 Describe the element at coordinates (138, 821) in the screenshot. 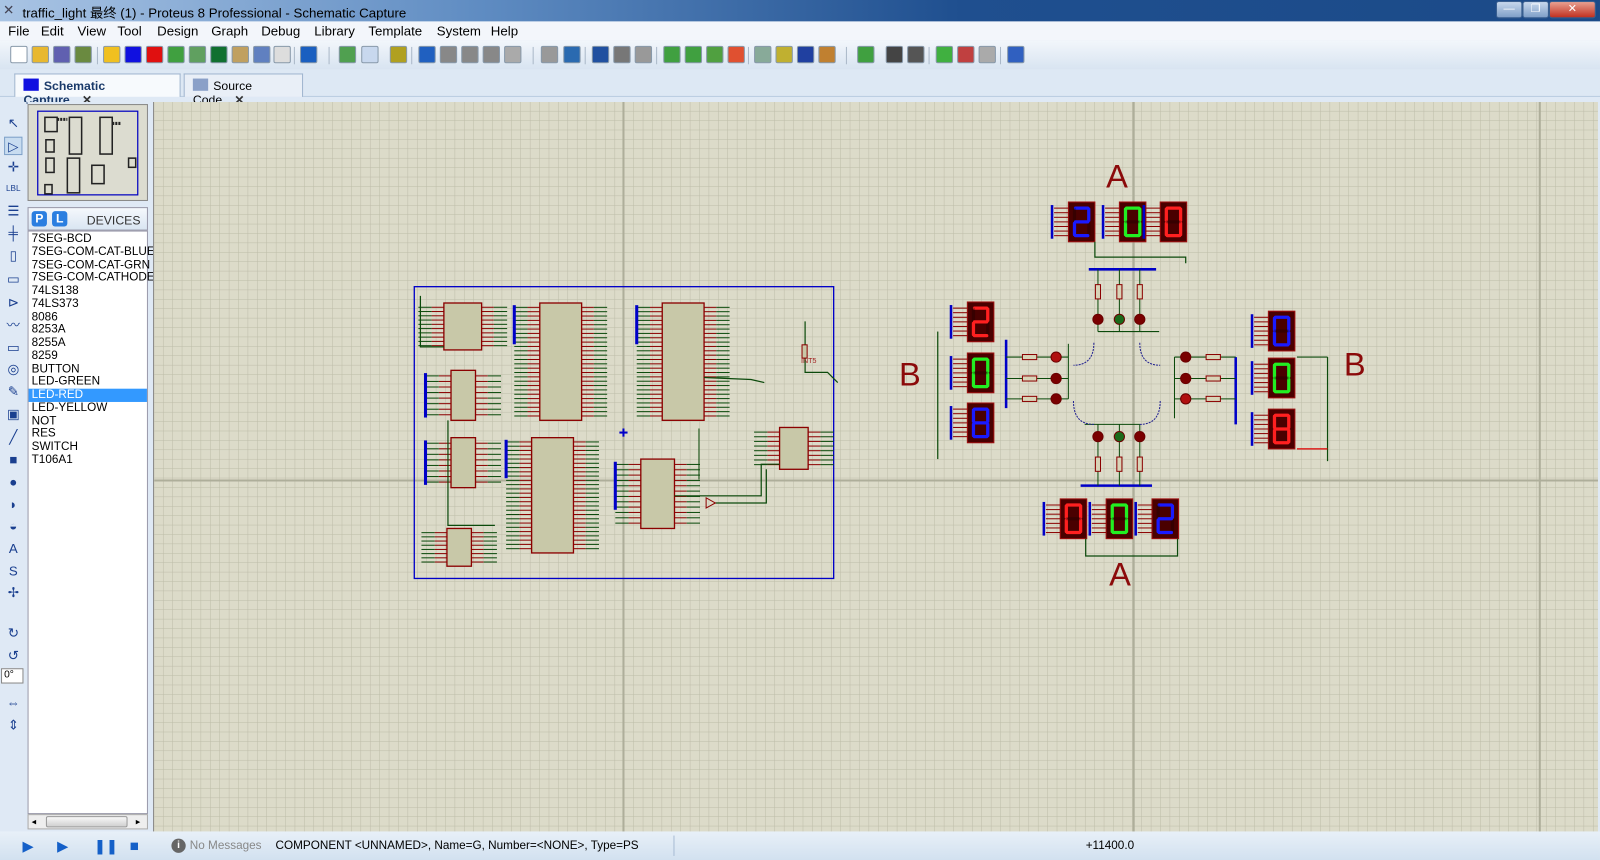

I see `scroll-right-icon: ▸` at that location.